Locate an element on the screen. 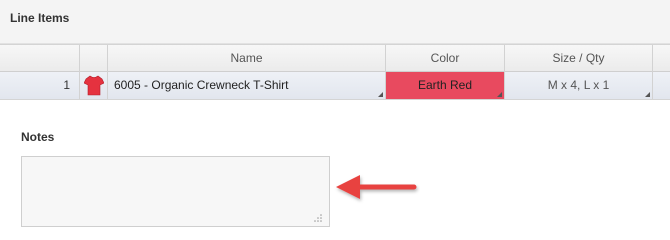  arrow-left-icon is located at coordinates (376, 187).